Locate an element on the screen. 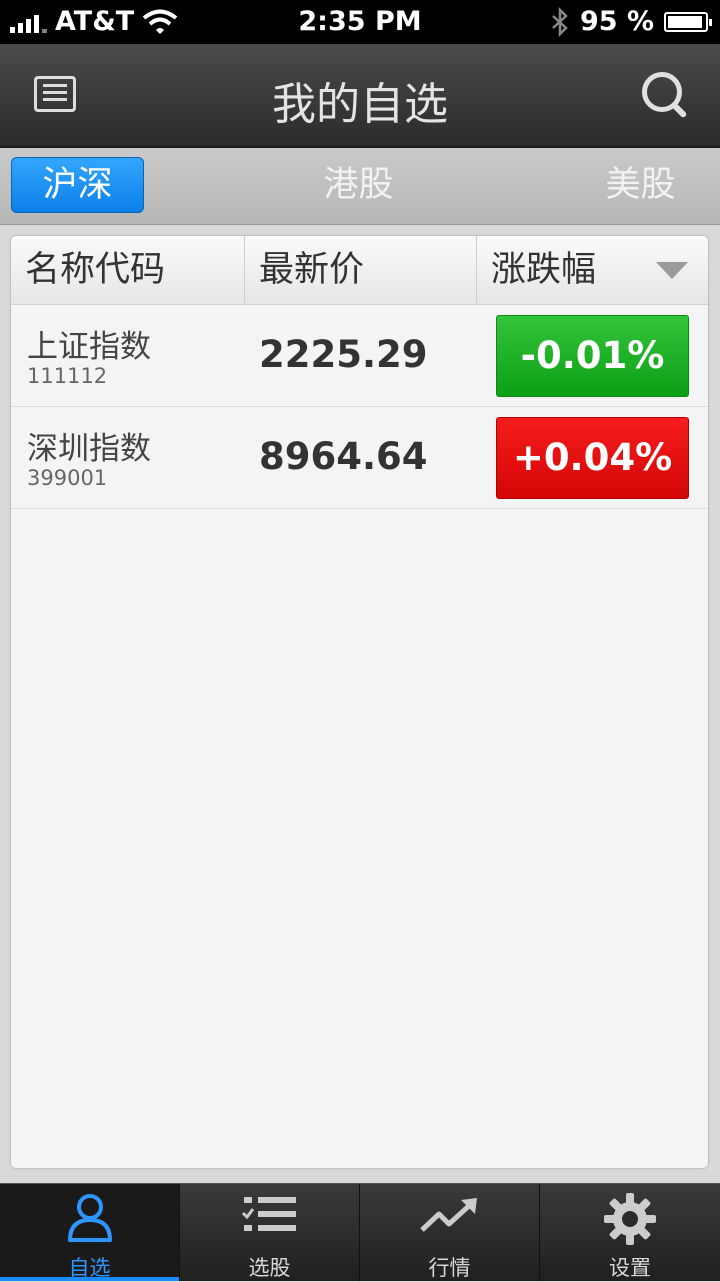  tab-label: 选股 is located at coordinates (269, 1268).